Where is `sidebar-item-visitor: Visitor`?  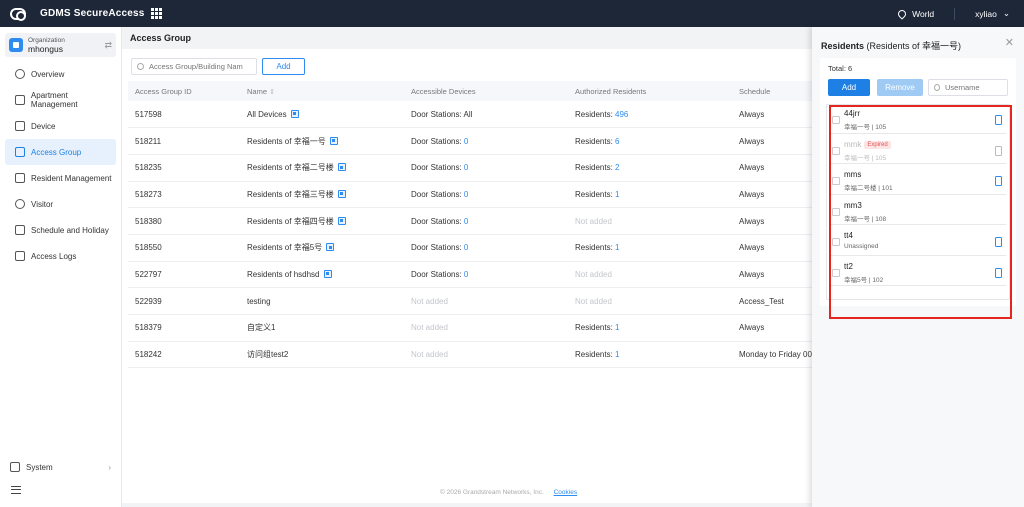
sidebar-item-visitor: Visitor is located at coordinates (60, 204).